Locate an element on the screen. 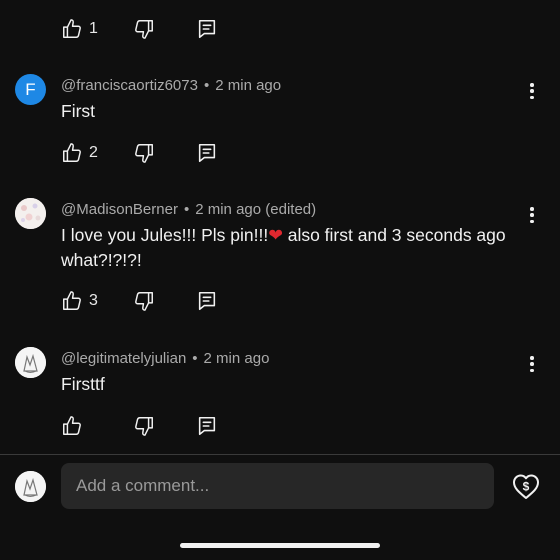 This screenshot has height=560, width=560. like-button: 3 is located at coordinates (97, 301).